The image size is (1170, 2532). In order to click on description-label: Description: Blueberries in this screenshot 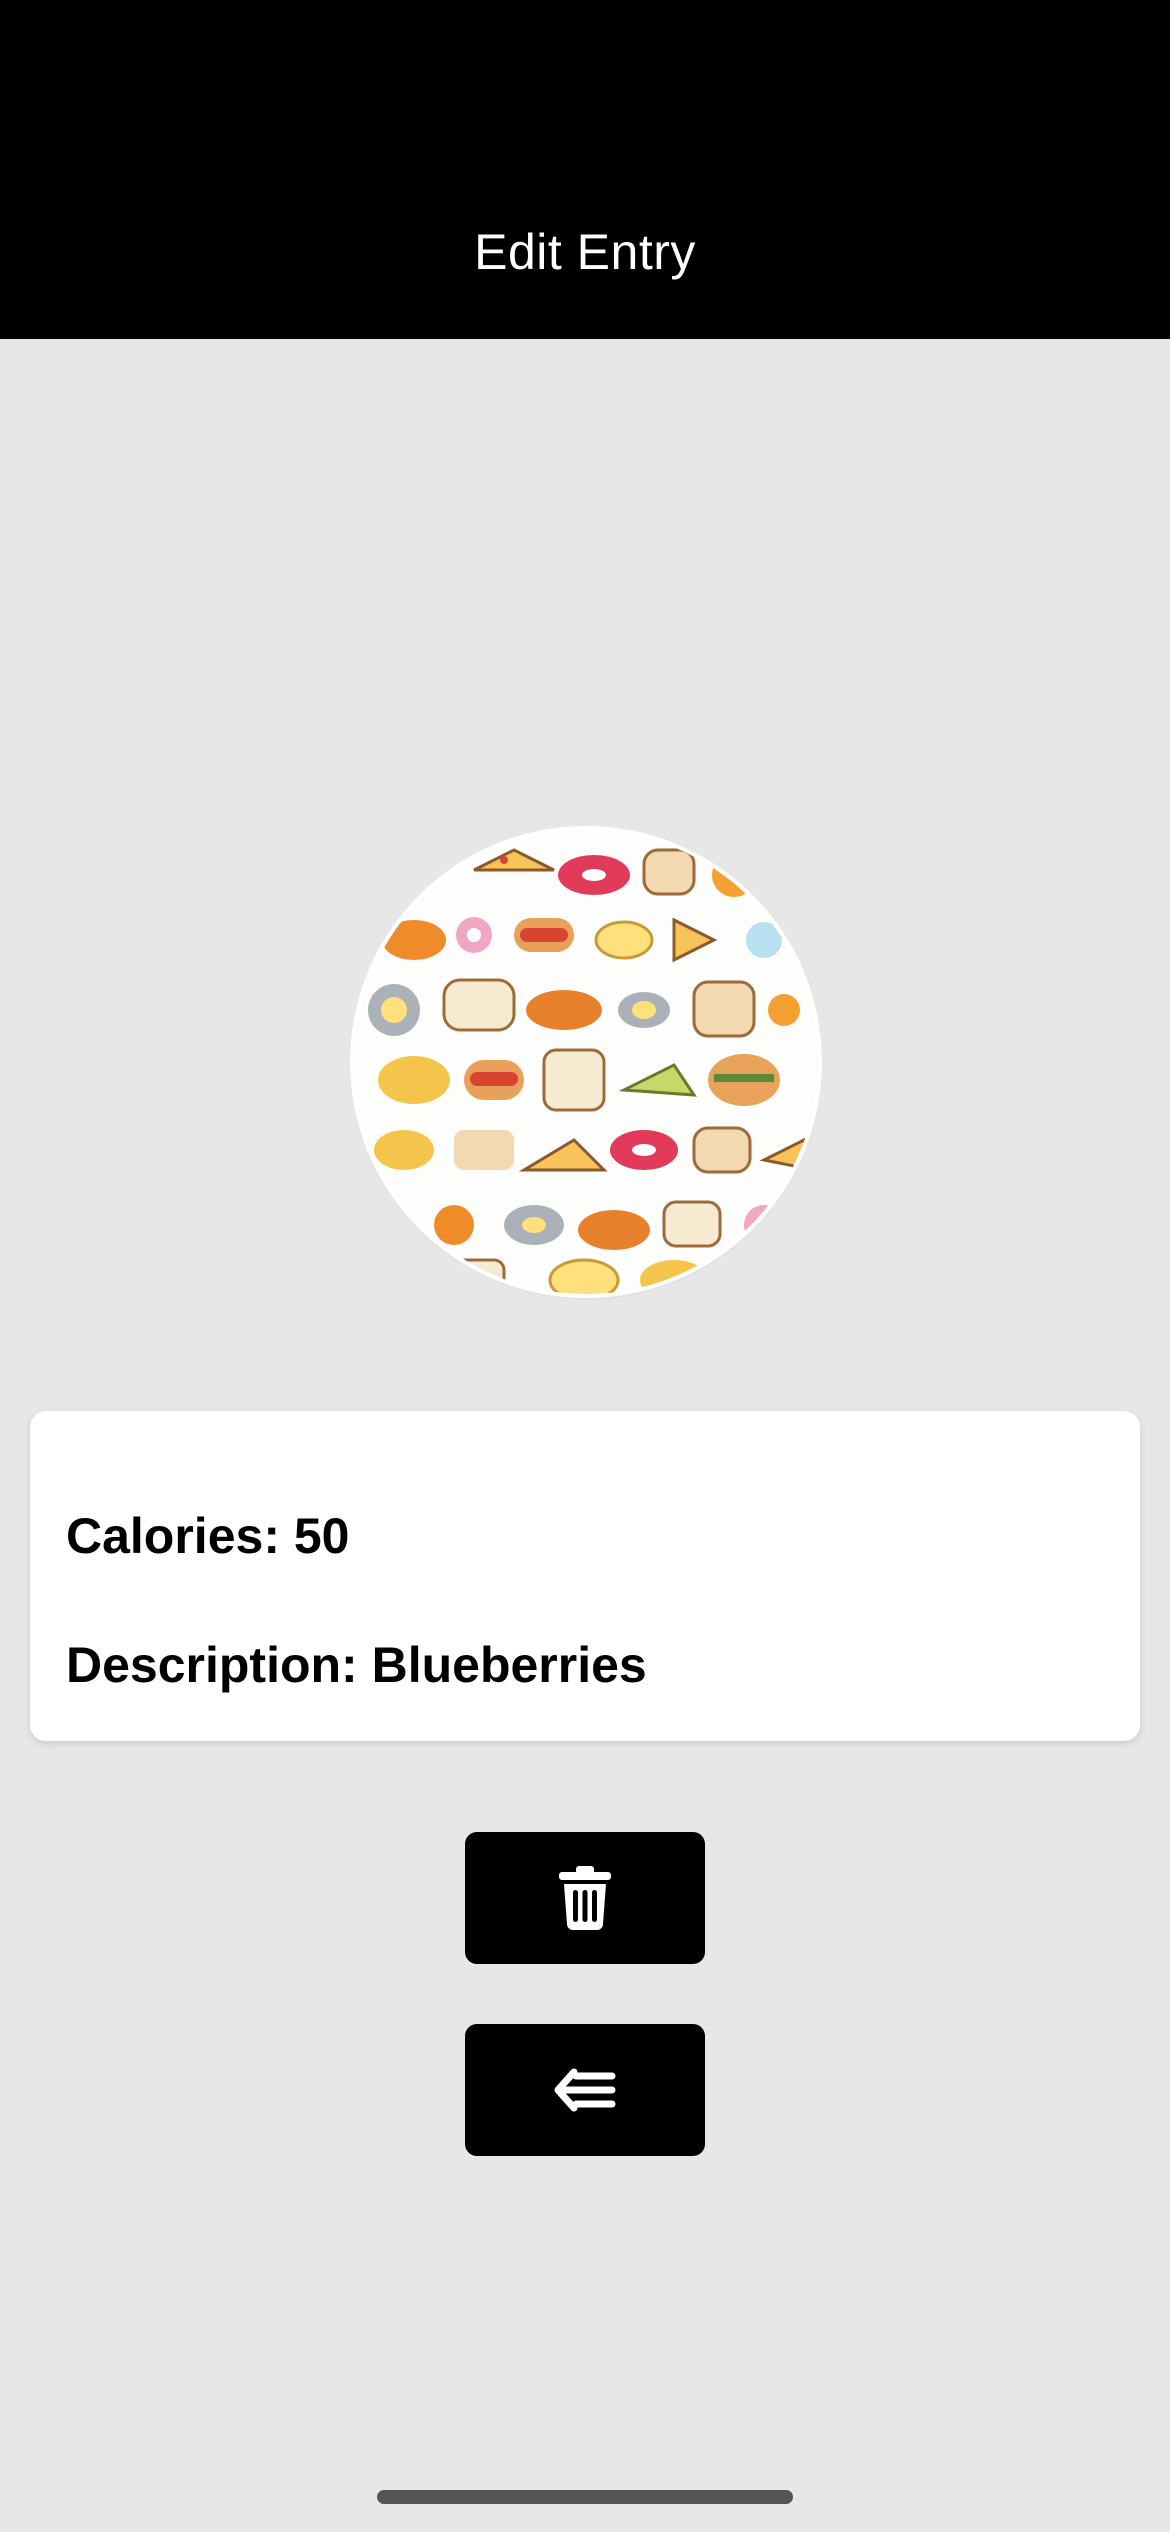, I will do `click(356, 1665)`.